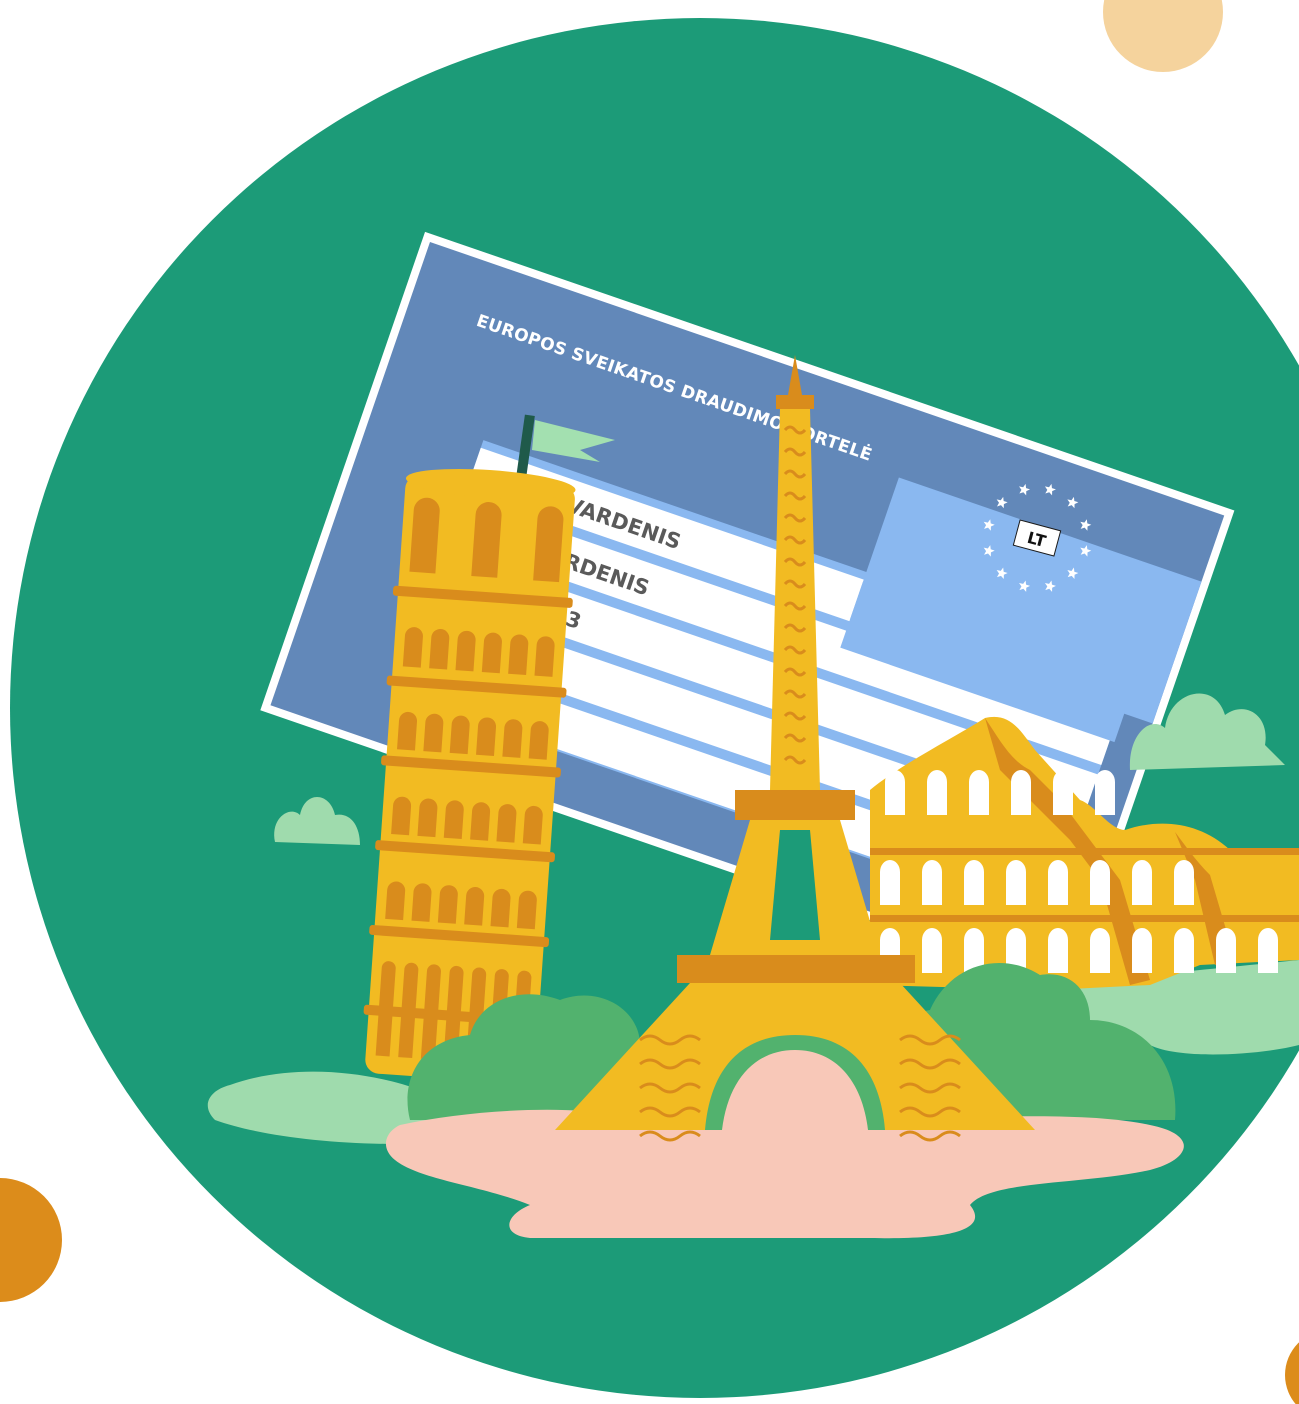 Image resolution: width=1299 pixels, height=1404 pixels. Describe the element at coordinates (31, 1240) in the screenshot. I see `orange-dot-left` at that location.